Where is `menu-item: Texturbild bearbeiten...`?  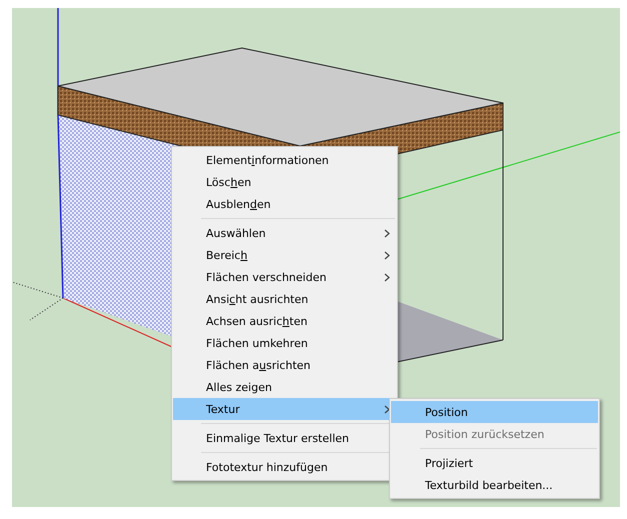
menu-item: Texturbild bearbeiten... is located at coordinates (494, 485).